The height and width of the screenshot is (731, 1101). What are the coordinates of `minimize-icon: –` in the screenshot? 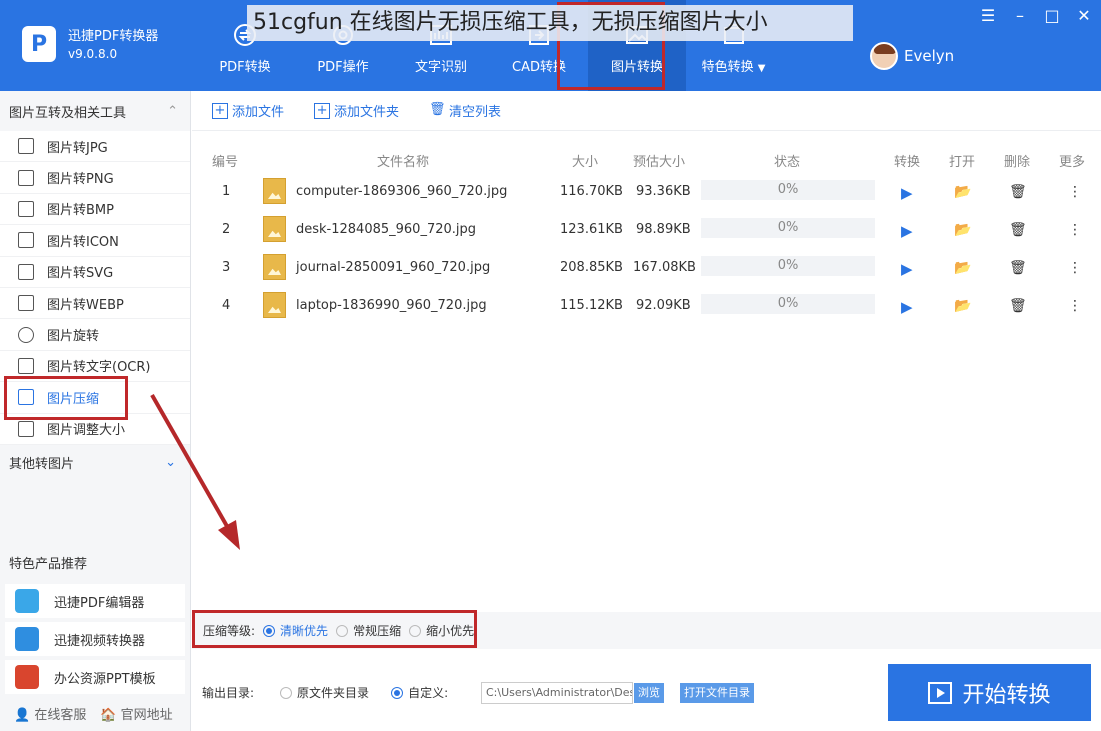 It's located at (1020, 15).